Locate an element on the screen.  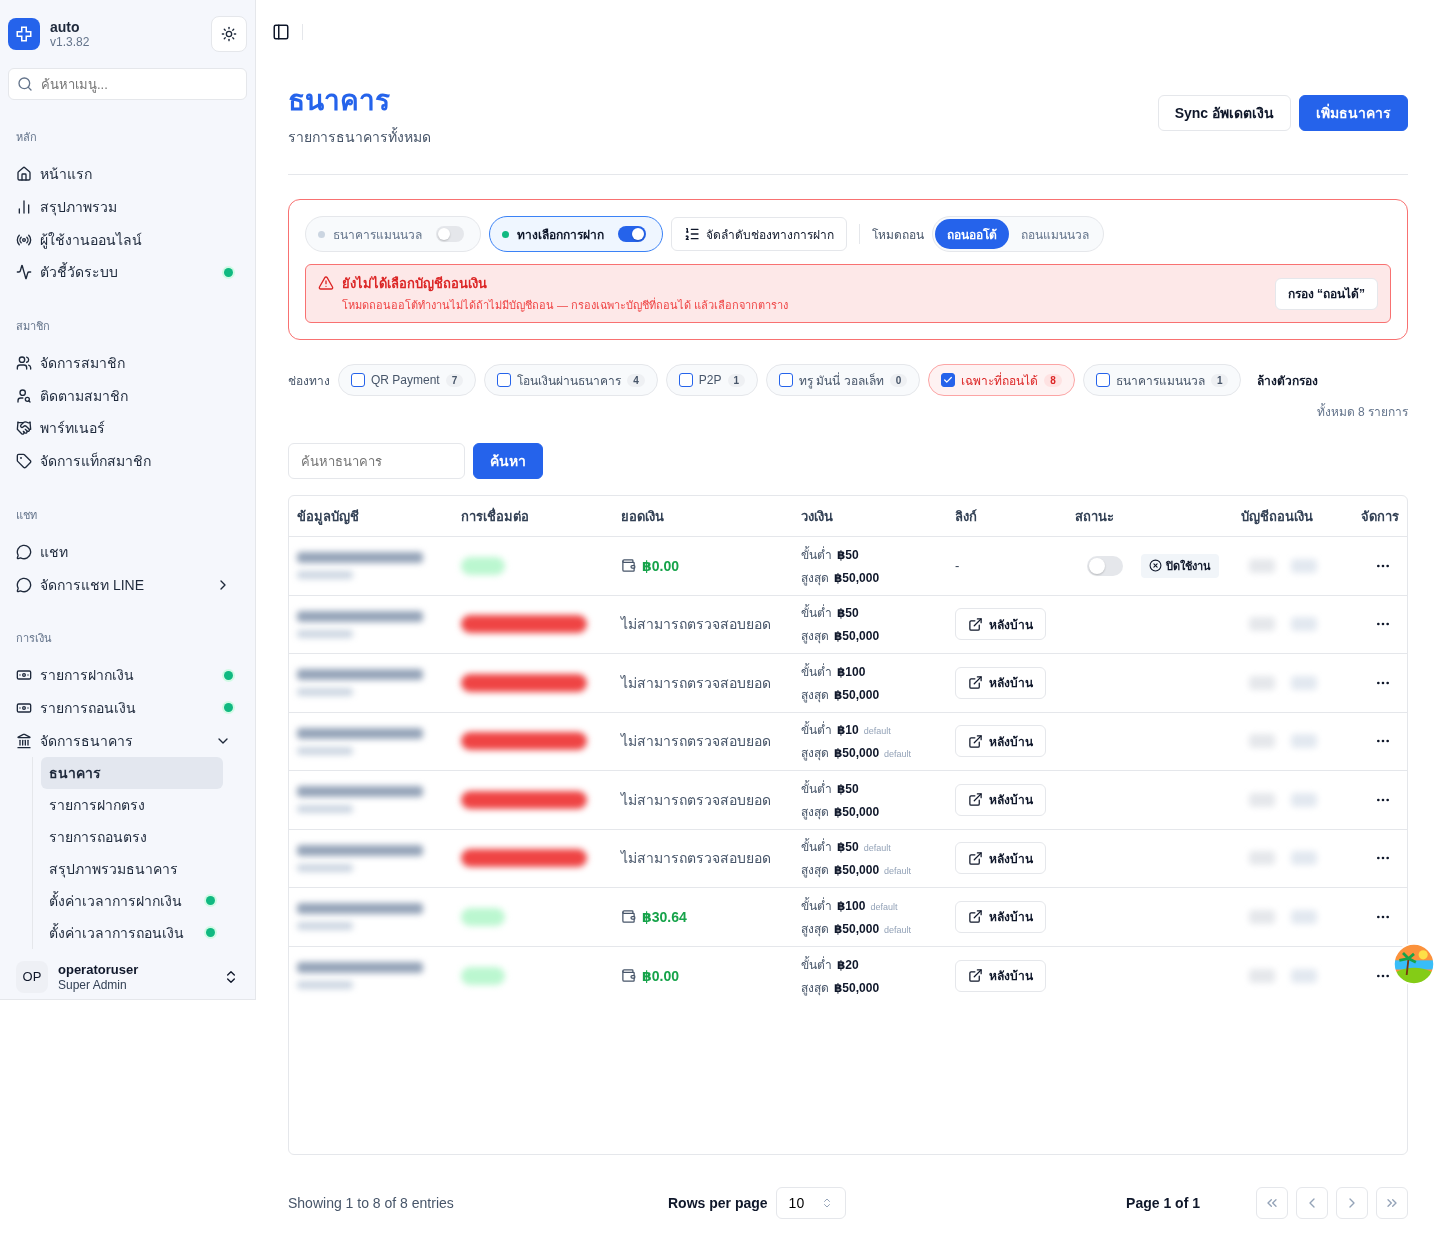
menu-item: รายการถอนเงิน is located at coordinates (127, 708).